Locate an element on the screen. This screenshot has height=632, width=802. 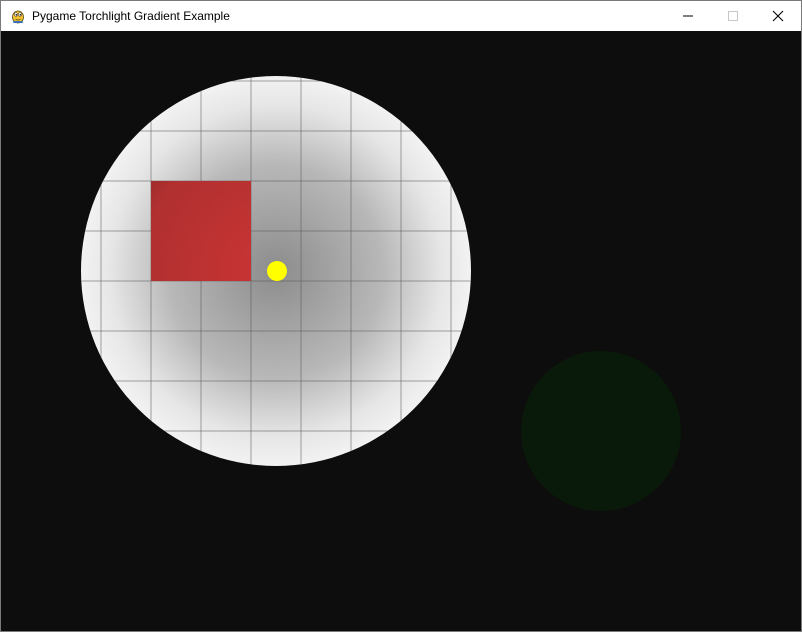
close-icon is located at coordinates (778, 16).